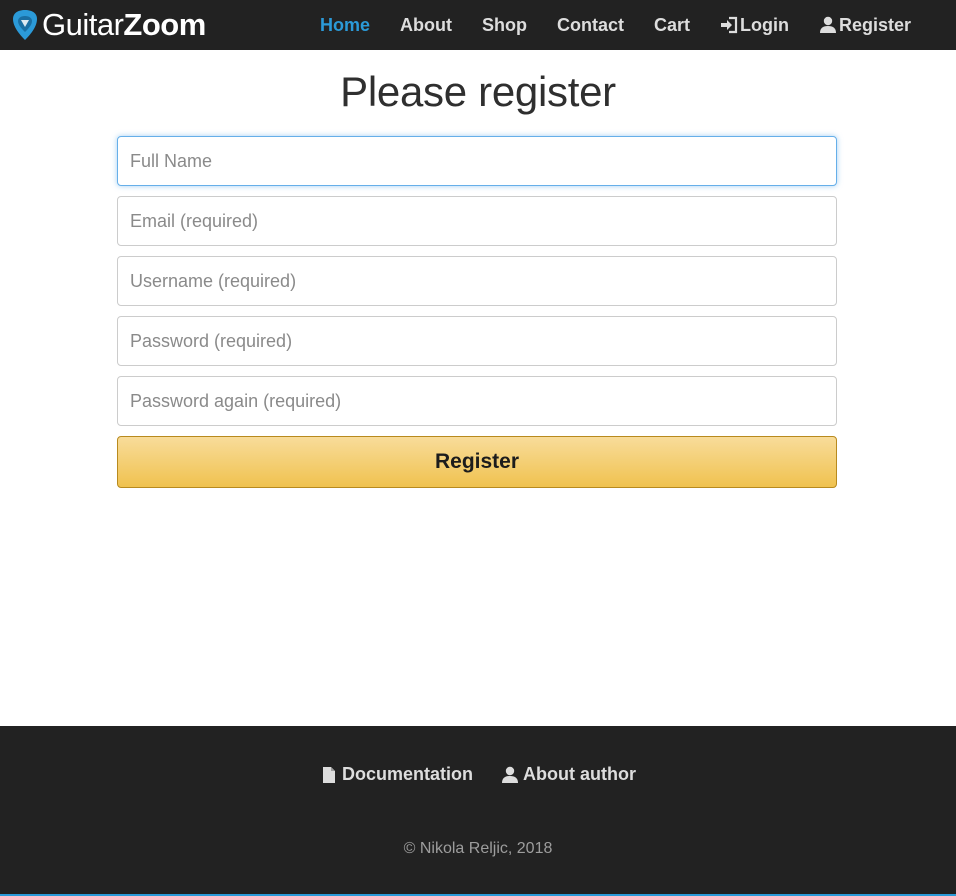 This screenshot has width=956, height=896. I want to click on navbar: GuitarZoom Home About Shop Contact Cart, so click(478, 25).